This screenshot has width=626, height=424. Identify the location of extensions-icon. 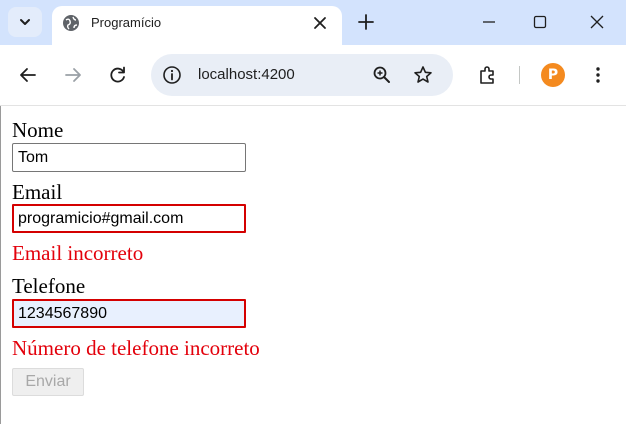
(487, 75).